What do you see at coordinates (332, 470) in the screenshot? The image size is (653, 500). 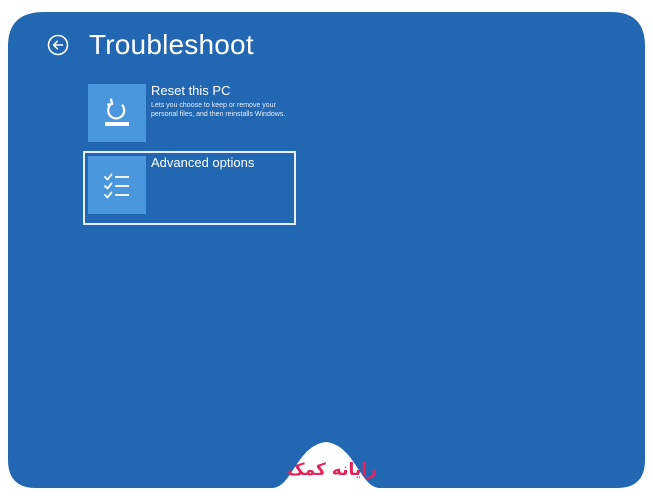 I see `watermark-logo: رایانه کمک` at bounding box center [332, 470].